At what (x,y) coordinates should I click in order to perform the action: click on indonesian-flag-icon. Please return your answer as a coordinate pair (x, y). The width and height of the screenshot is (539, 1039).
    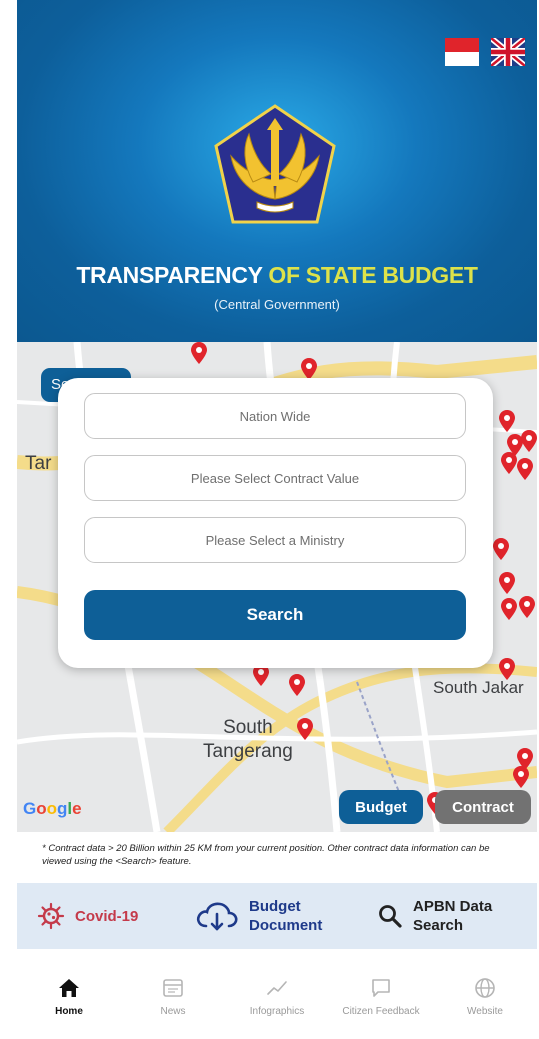
    Looking at the image, I should click on (462, 52).